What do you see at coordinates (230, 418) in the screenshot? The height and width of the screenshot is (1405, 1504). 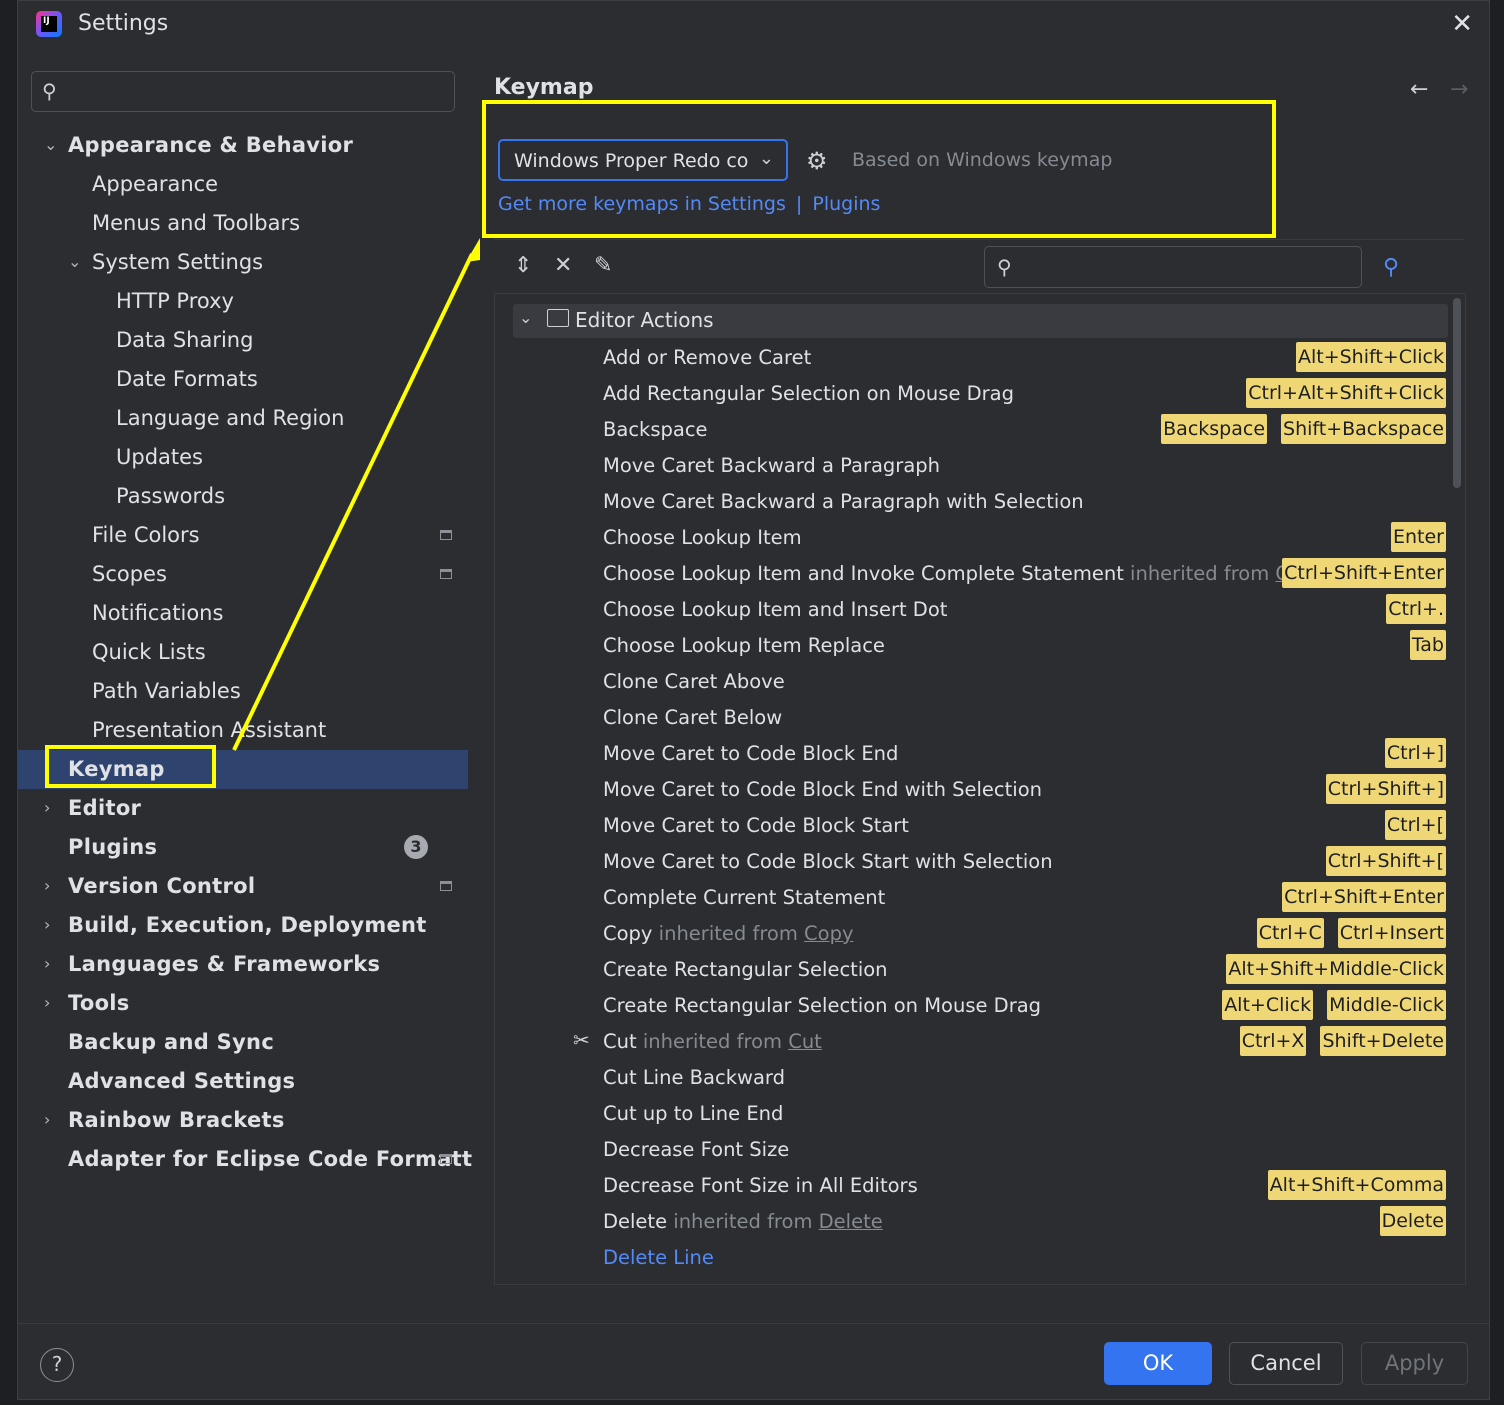 I see `sidebar-item-language-and-region: Language and Region` at bounding box center [230, 418].